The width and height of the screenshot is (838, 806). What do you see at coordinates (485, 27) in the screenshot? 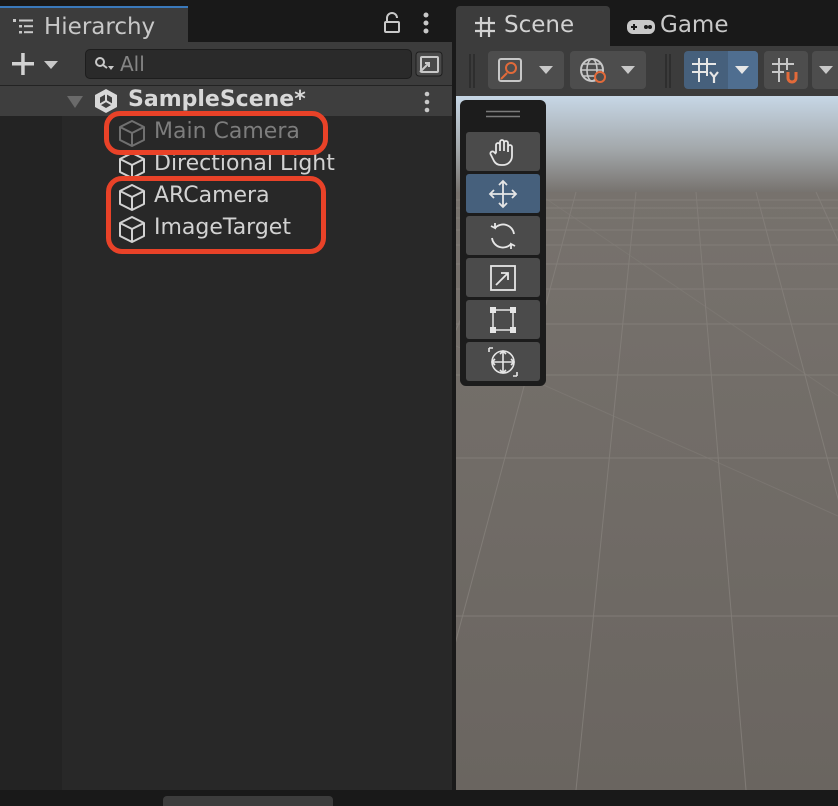
I see `grid-hash-icon` at bounding box center [485, 27].